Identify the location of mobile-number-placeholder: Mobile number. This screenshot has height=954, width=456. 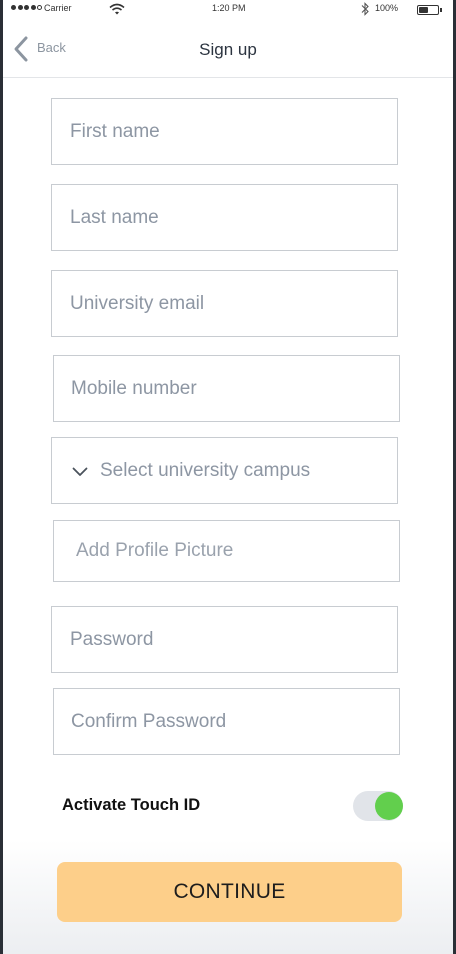
(134, 388).